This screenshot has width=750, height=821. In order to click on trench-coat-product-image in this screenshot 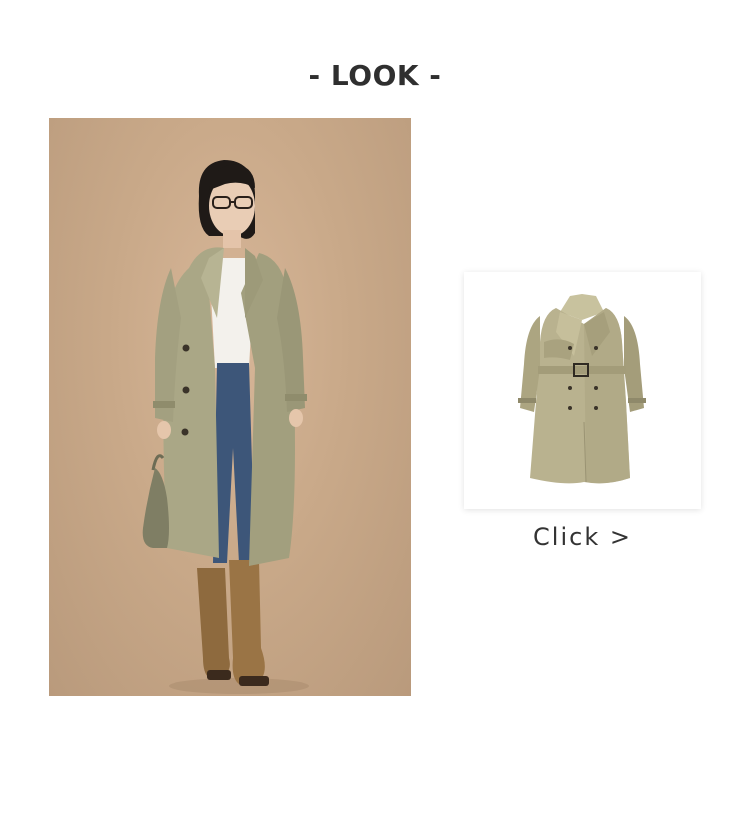, I will do `click(582, 389)`.